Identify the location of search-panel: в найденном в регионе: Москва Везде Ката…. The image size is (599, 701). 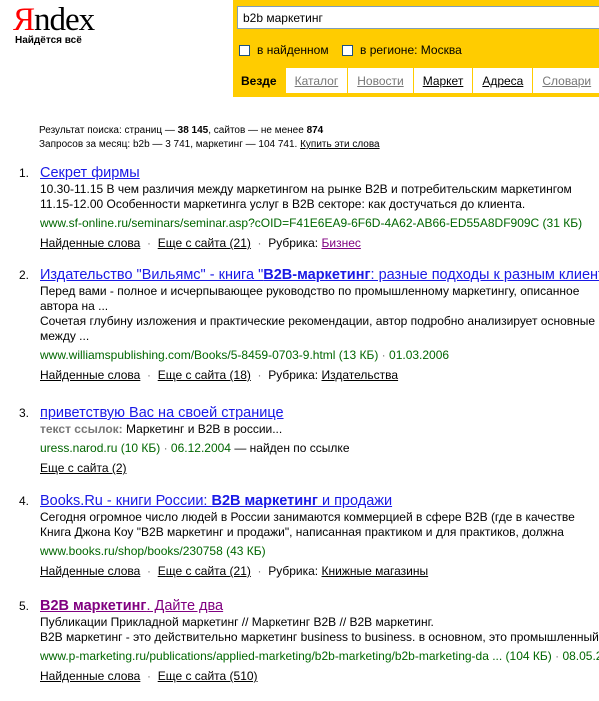
(416, 48).